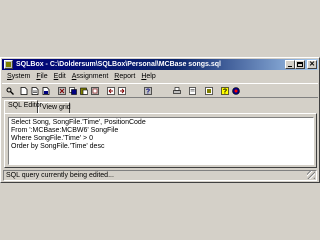 This screenshot has height=240, width=320. I want to click on move-left-button, so click(111, 91).